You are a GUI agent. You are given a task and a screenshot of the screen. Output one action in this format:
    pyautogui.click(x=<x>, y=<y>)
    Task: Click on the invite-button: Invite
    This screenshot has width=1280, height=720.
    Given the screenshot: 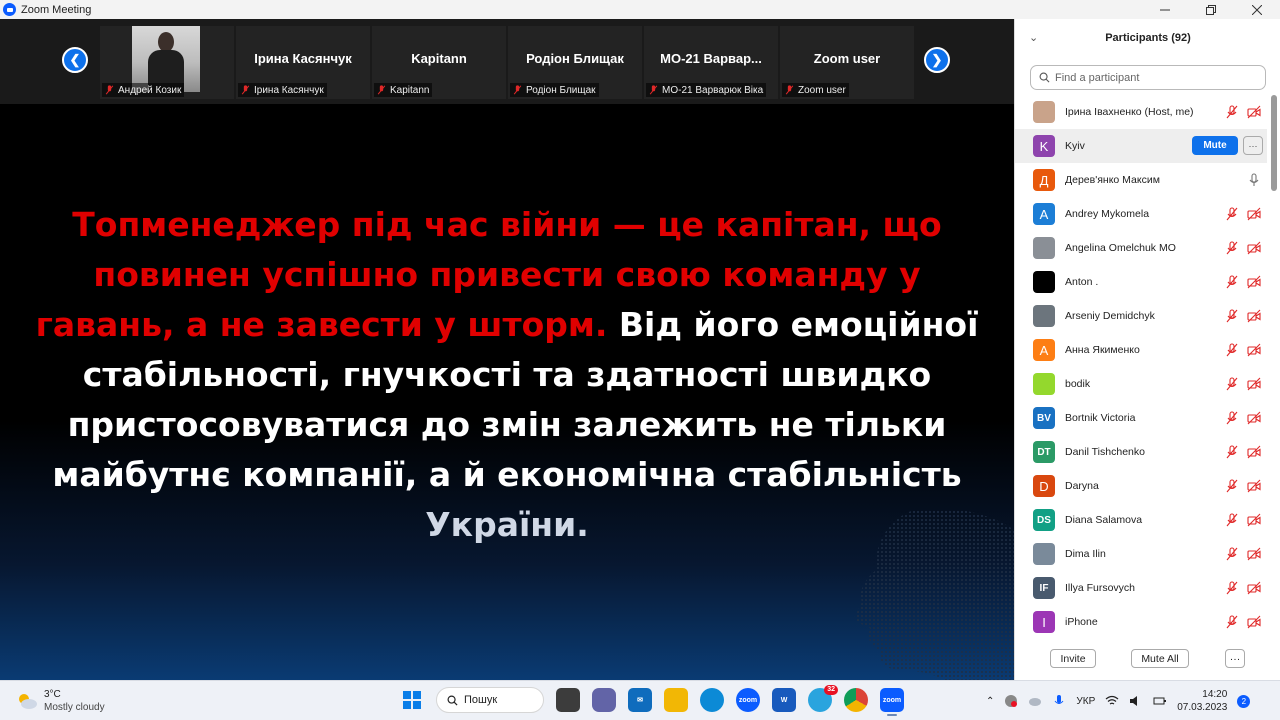 What is the action you would take?
    pyautogui.click(x=1073, y=658)
    